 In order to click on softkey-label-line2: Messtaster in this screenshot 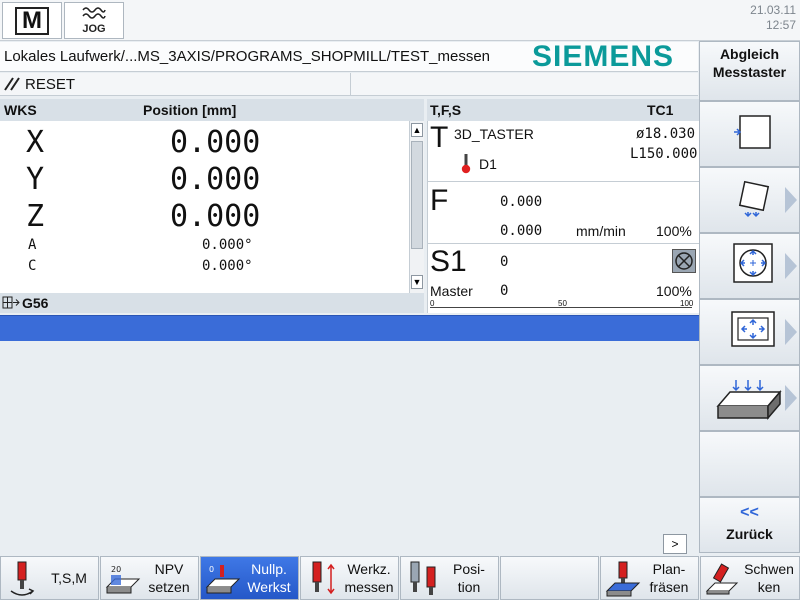, I will do `click(749, 72)`.